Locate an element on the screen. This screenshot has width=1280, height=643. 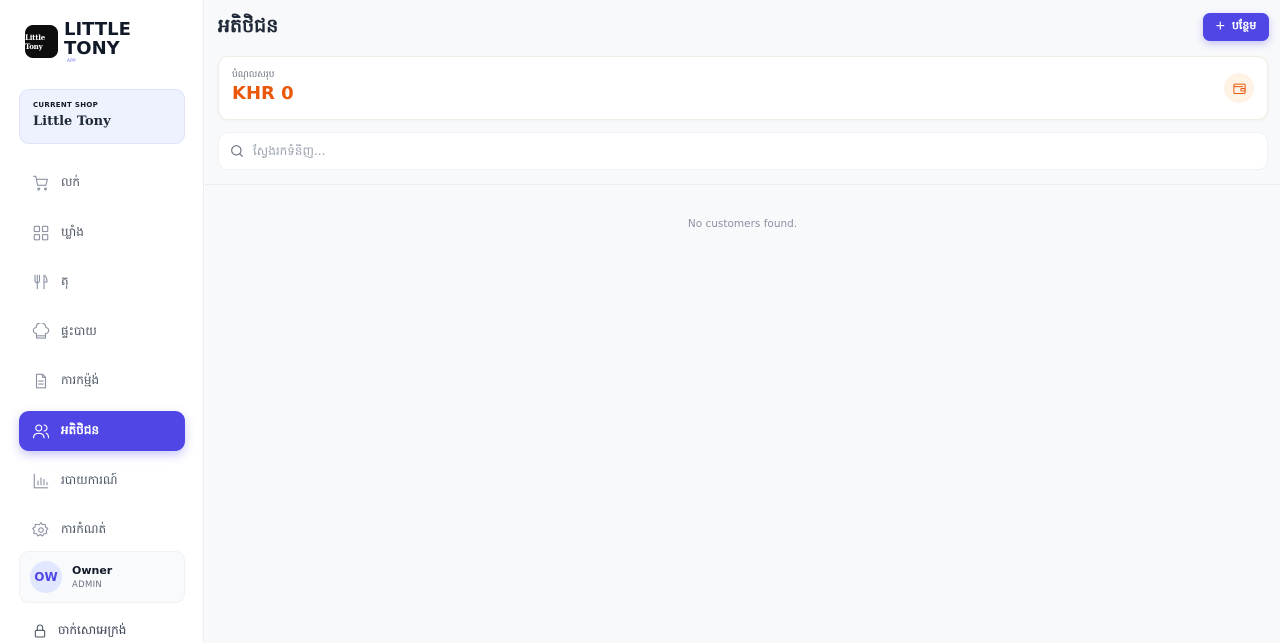
wallet-icon is located at coordinates (1239, 88).